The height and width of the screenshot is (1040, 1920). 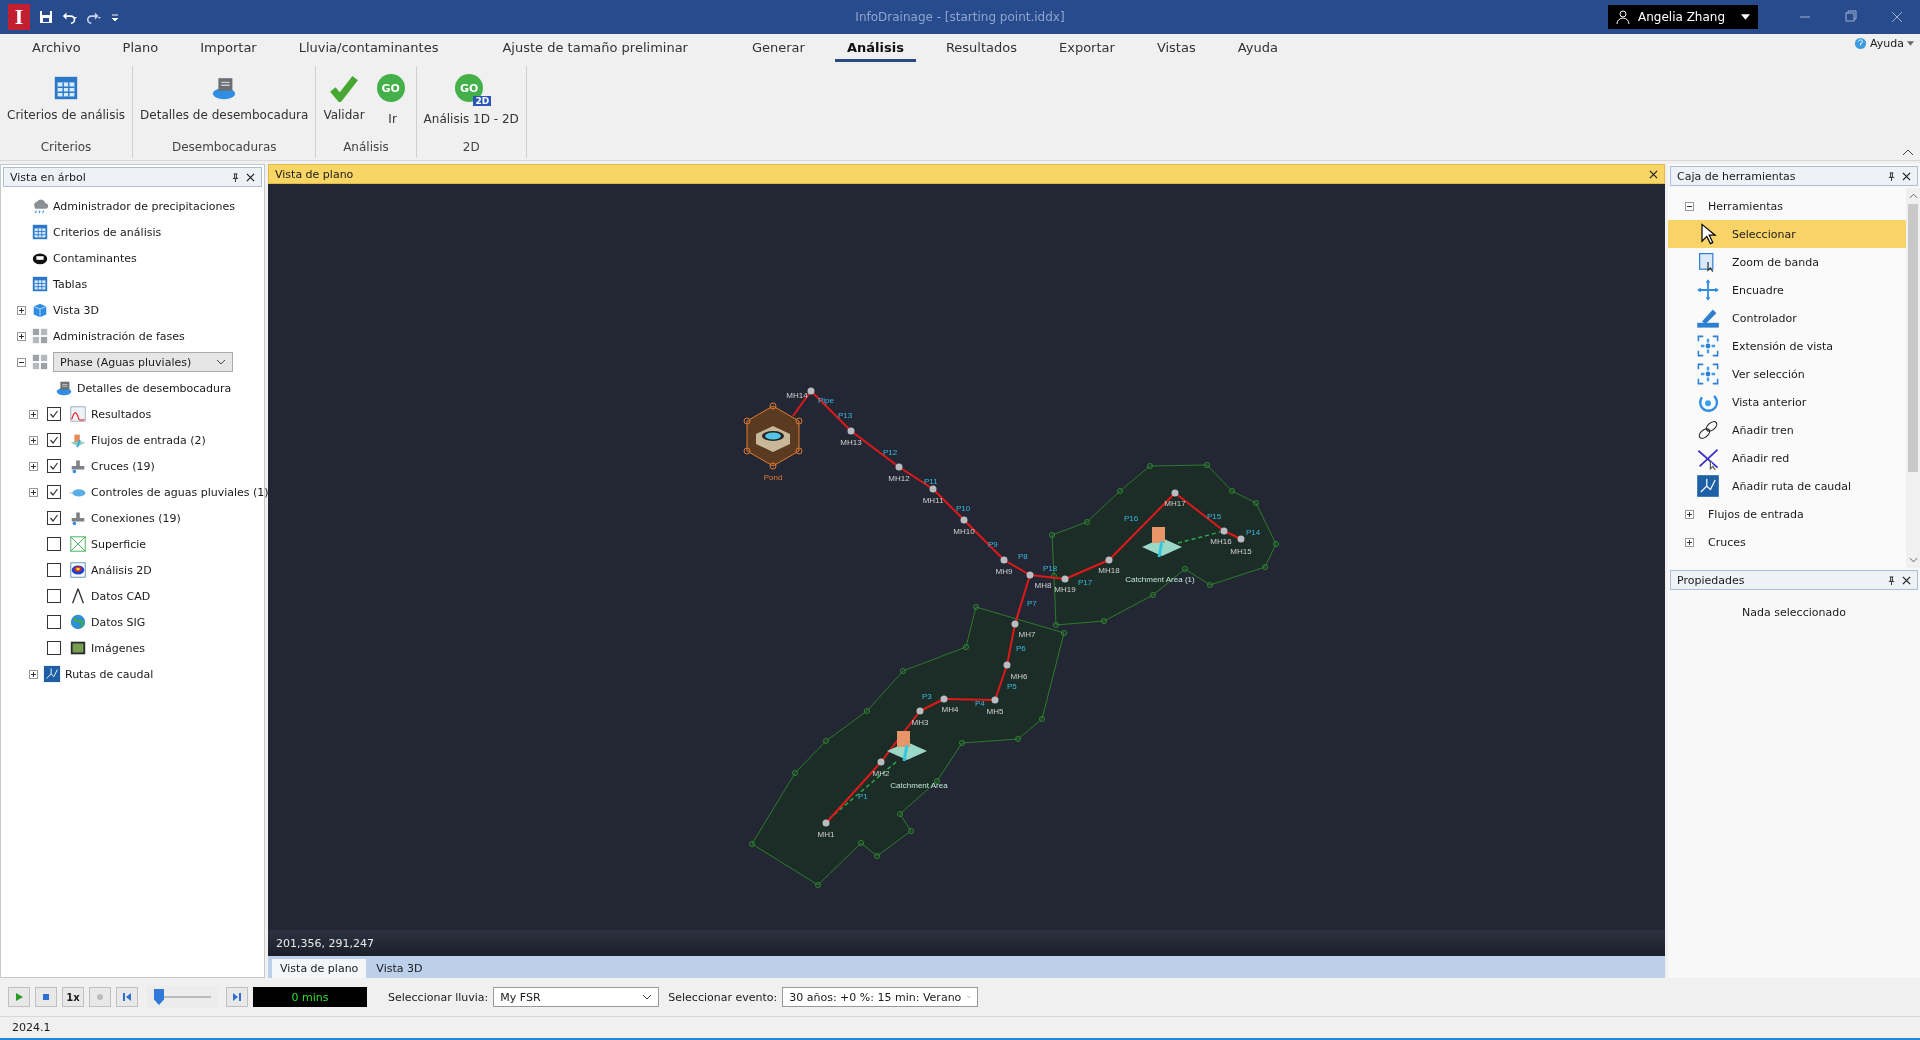 I want to click on tree-item: Resultados, so click(x=121, y=414).